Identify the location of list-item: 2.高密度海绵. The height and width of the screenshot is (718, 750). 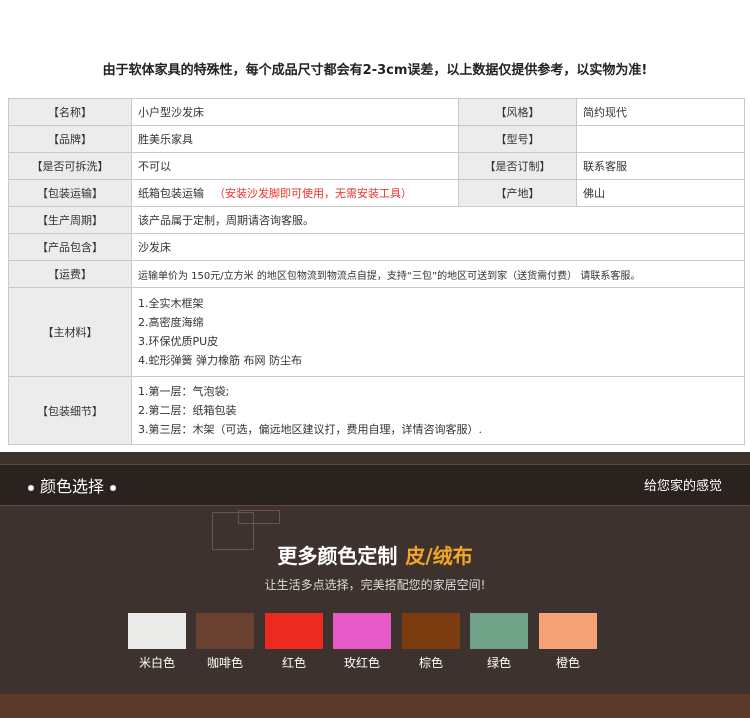
(171, 322).